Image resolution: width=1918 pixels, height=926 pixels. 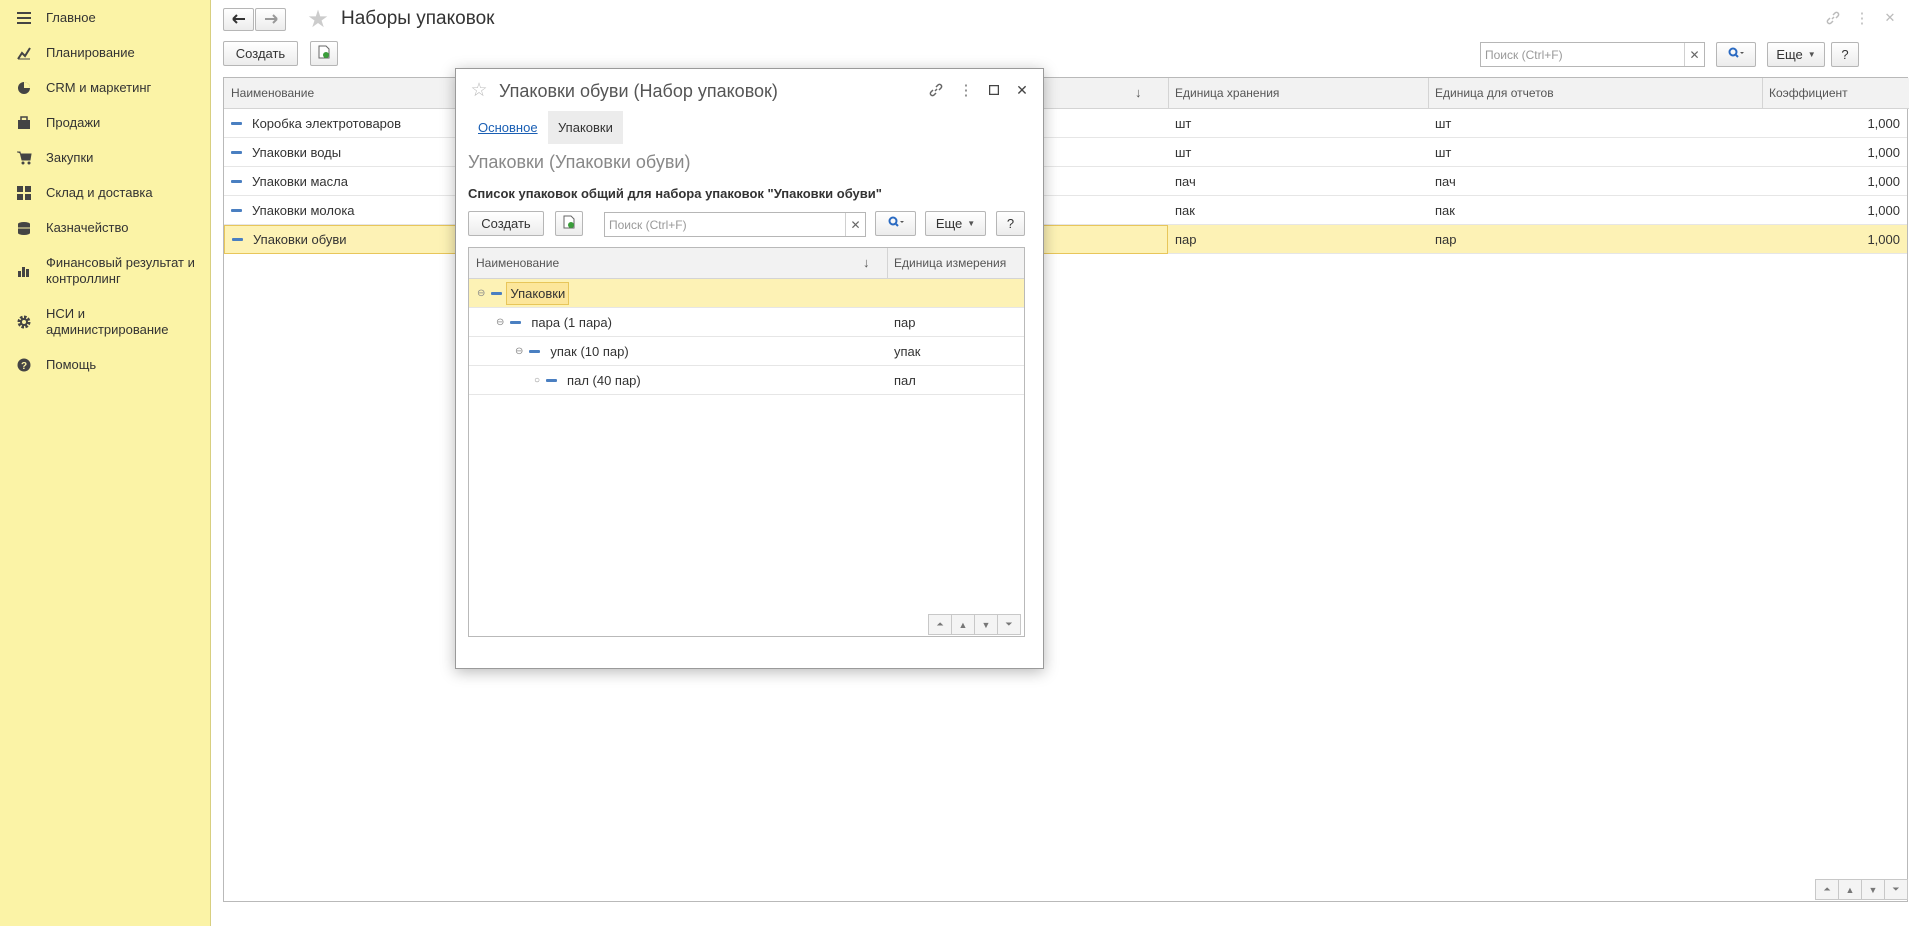 What do you see at coordinates (105, 53) in the screenshot?
I see `sidebar-item-planning: Планирование` at bounding box center [105, 53].